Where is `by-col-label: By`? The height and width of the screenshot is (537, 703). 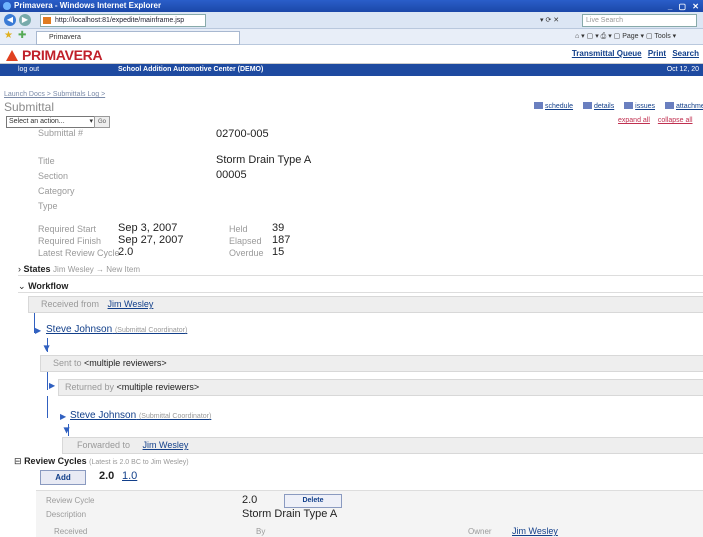 by-col-label: By is located at coordinates (261, 531).